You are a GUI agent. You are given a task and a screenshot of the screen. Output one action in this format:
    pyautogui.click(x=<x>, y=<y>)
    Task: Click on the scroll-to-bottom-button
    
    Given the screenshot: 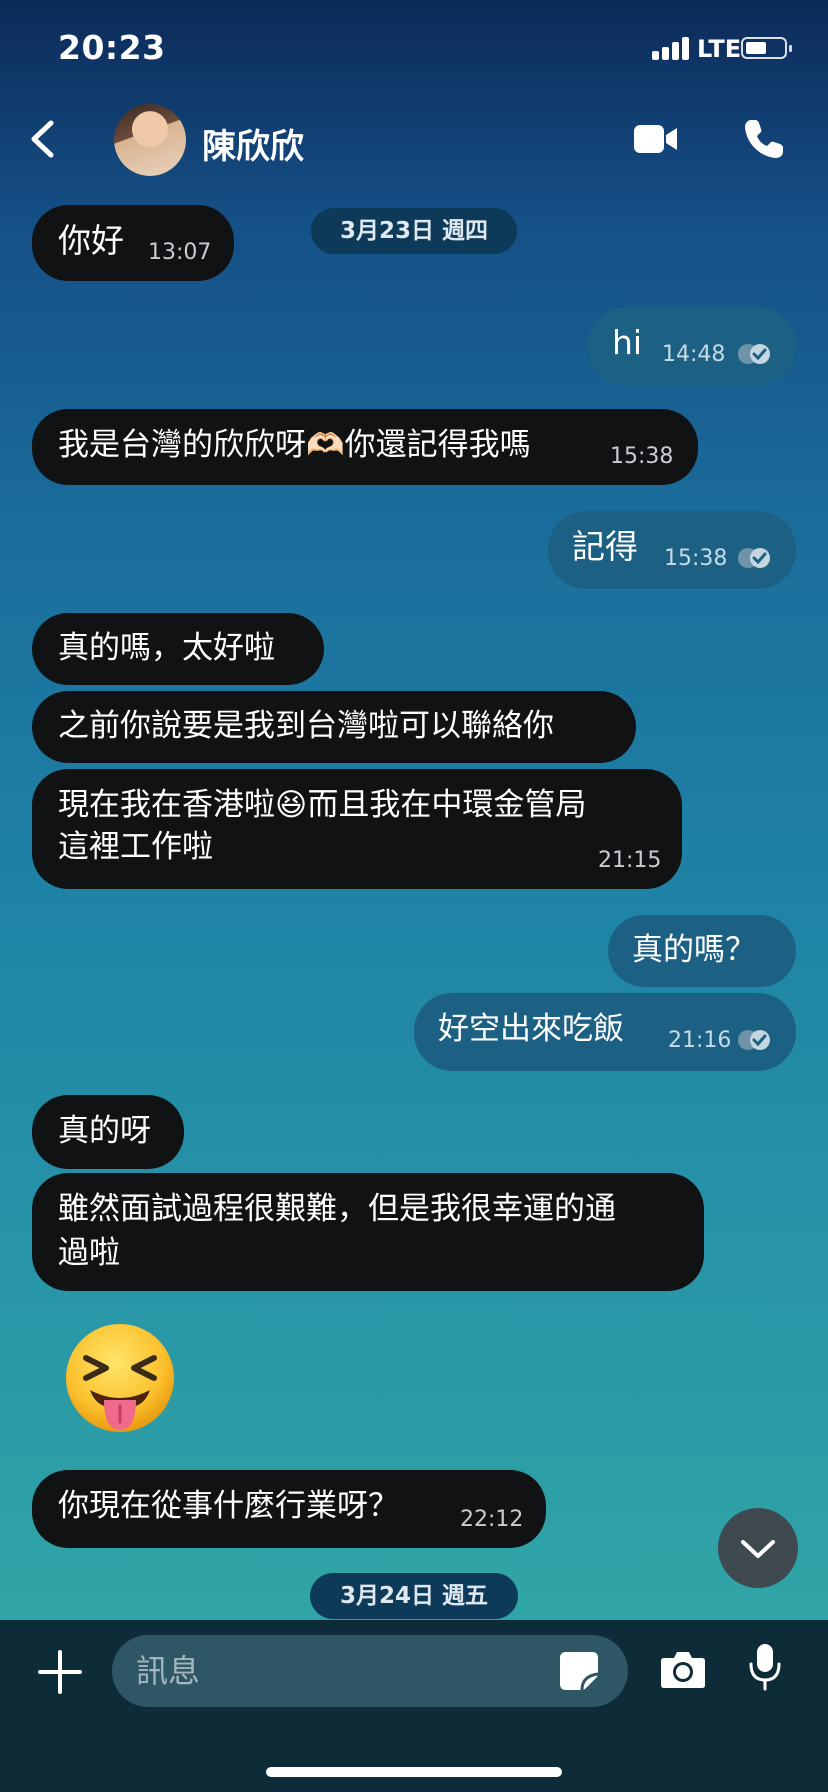 What is the action you would take?
    pyautogui.click(x=758, y=1548)
    